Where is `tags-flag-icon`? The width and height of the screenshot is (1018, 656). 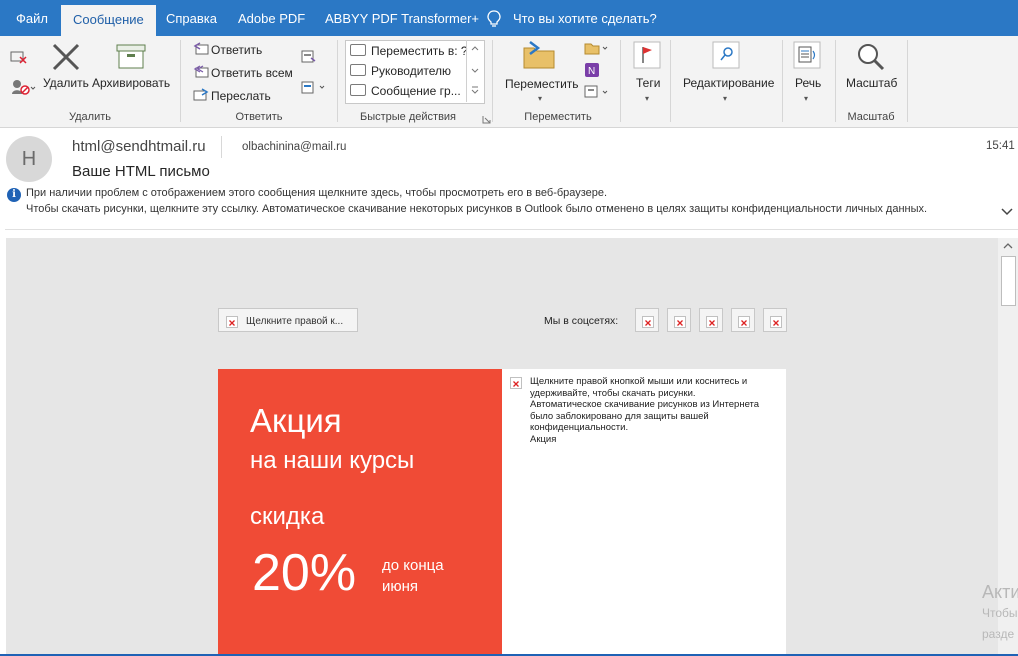 tags-flag-icon is located at coordinates (647, 55).